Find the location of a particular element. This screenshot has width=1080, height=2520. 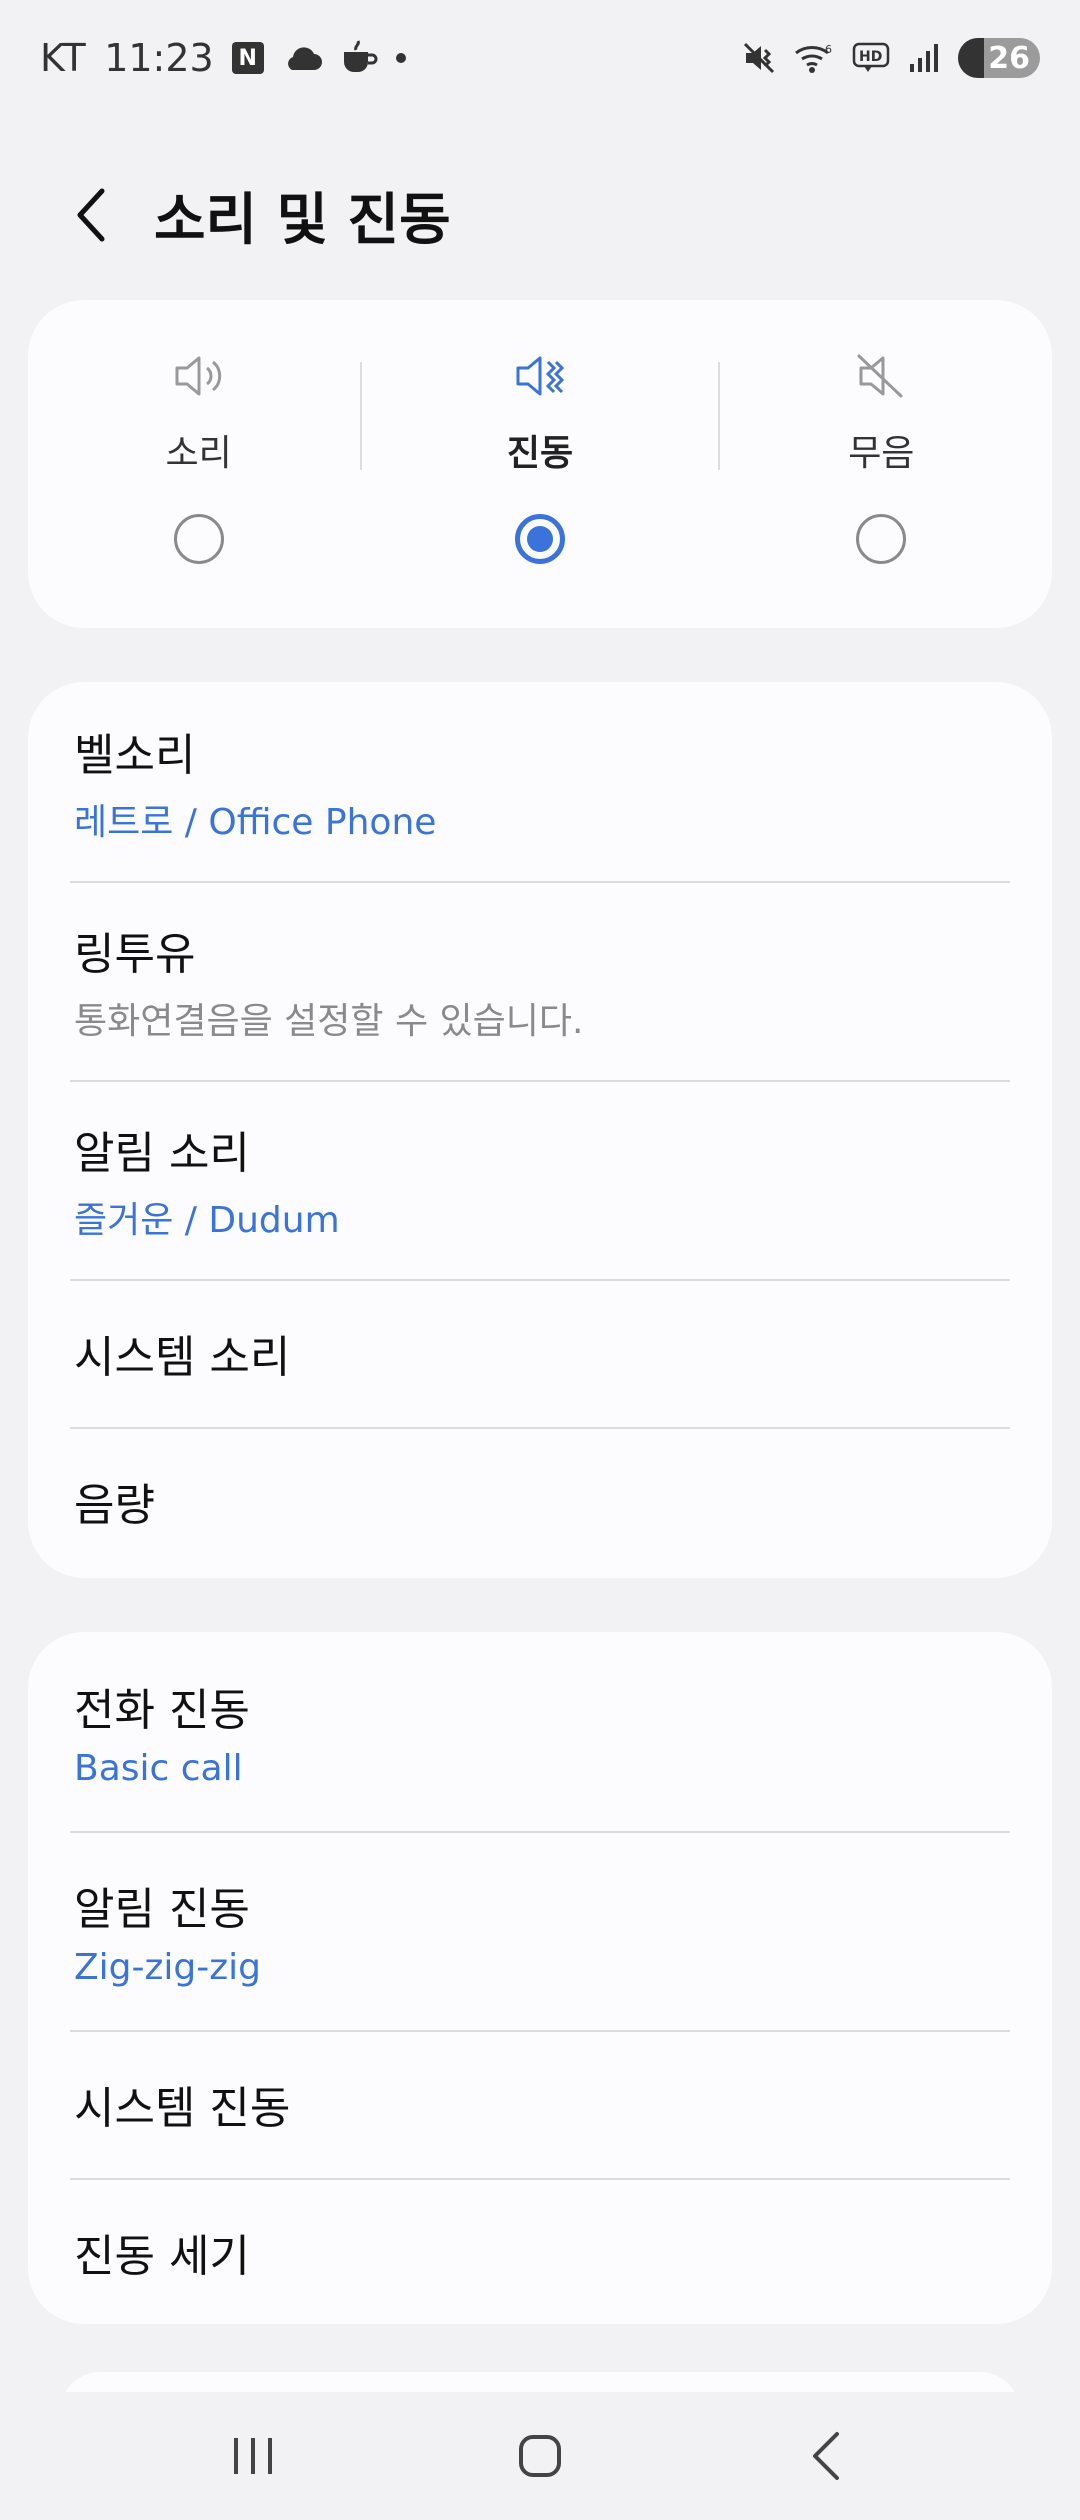

wifi-icon: 6 is located at coordinates (814, 58).